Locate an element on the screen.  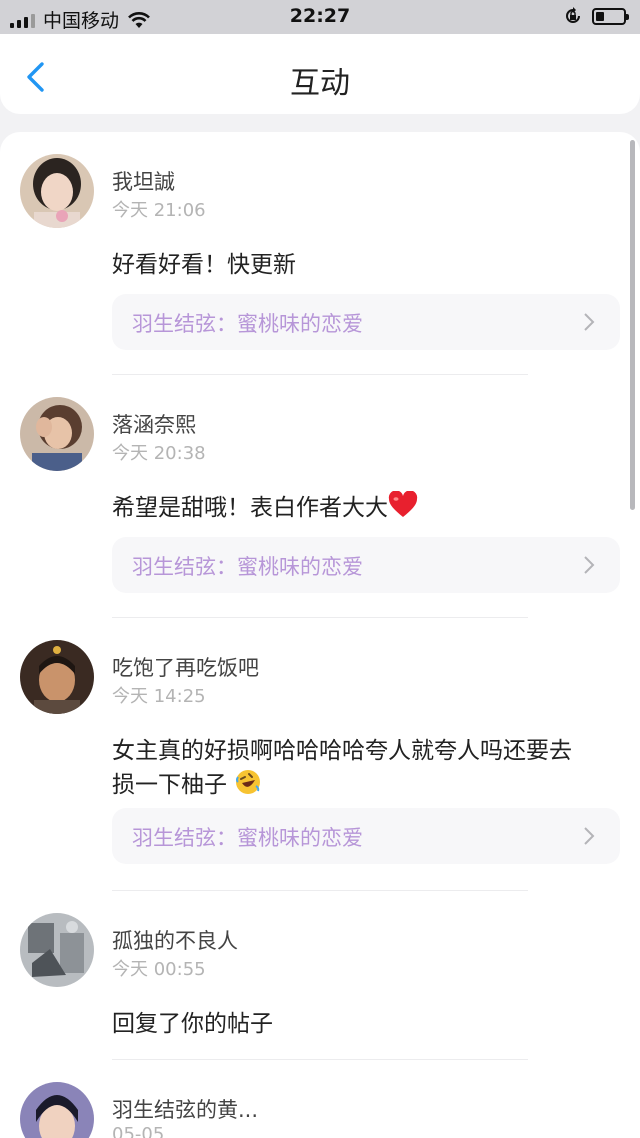
comment-text-line: 女主真的好损啊哈哈哈哈夸人就夸人吗还要去 is located at coordinates (342, 751).